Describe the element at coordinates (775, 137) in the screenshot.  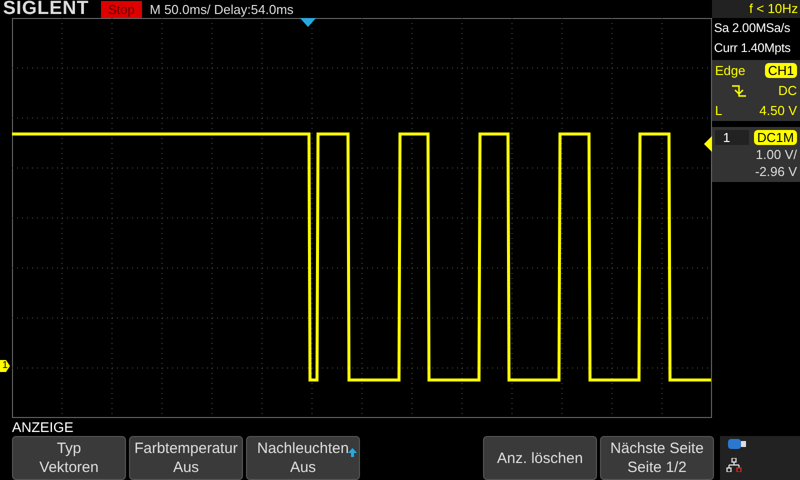
I see `channel-coupling: DC1M` at that location.